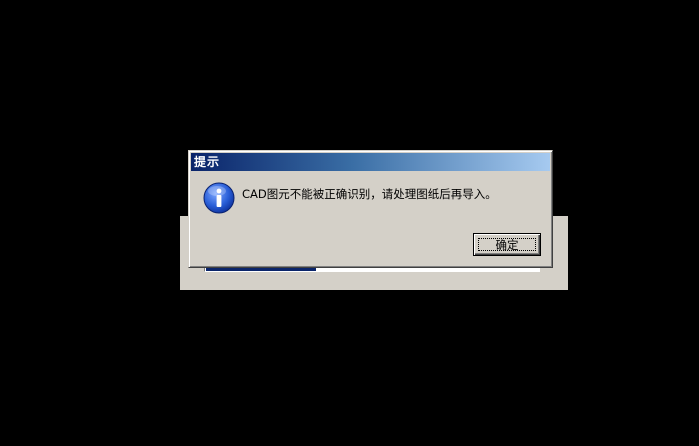  Describe the element at coordinates (369, 194) in the screenshot. I see `dialog-message: CAD图元不能被正确识别，请处理图纸后再导入。` at that location.